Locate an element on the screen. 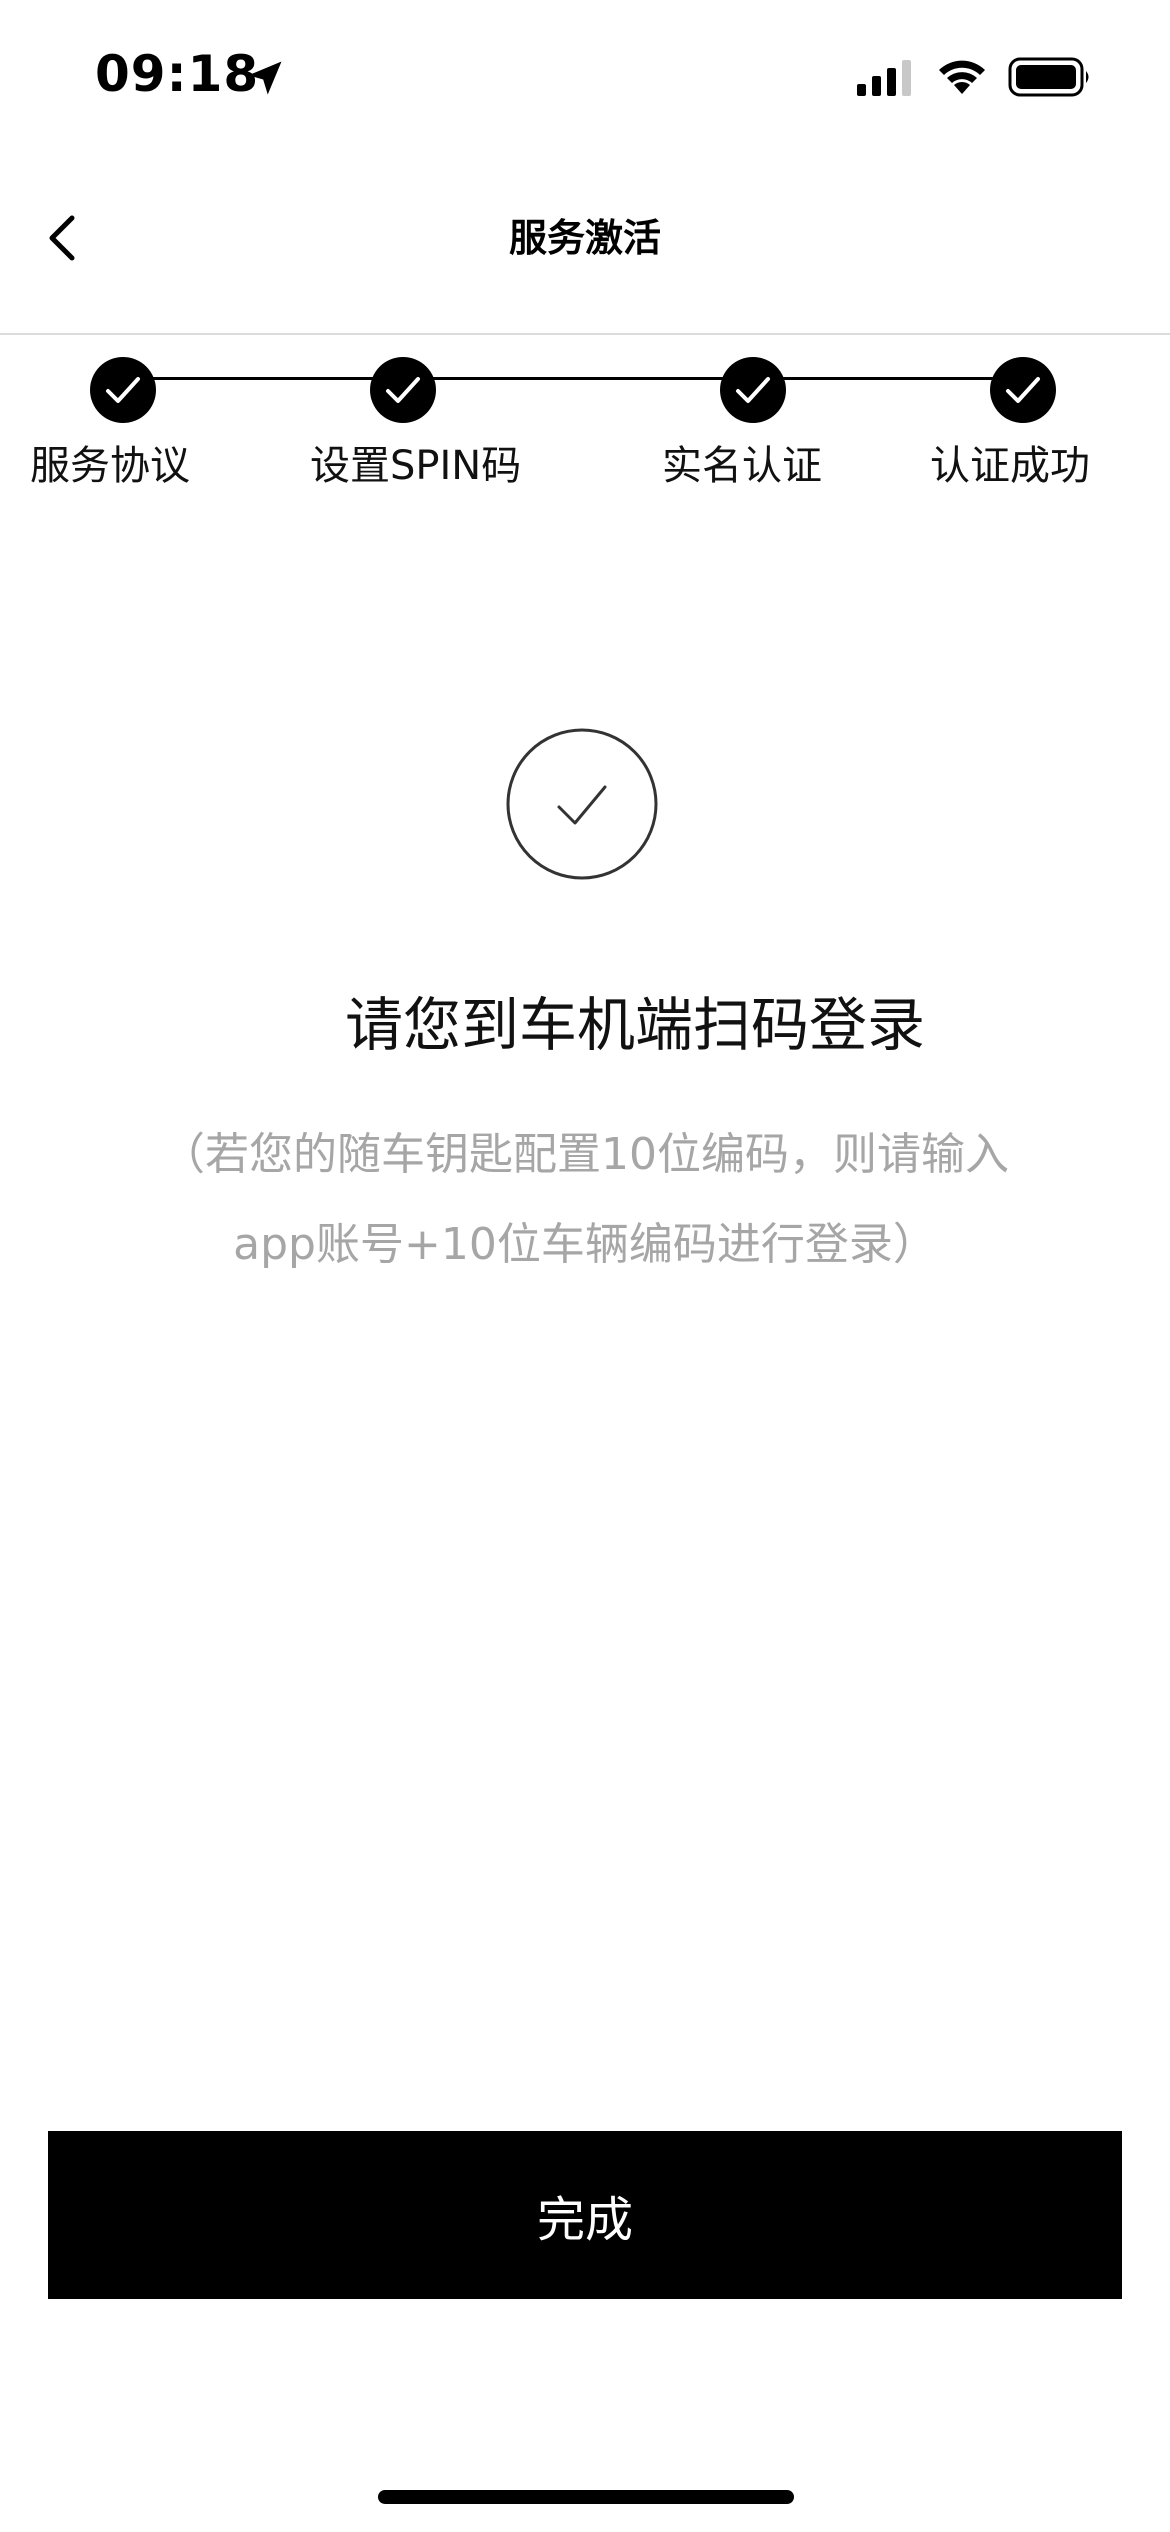  wifi-icon is located at coordinates (962, 77).